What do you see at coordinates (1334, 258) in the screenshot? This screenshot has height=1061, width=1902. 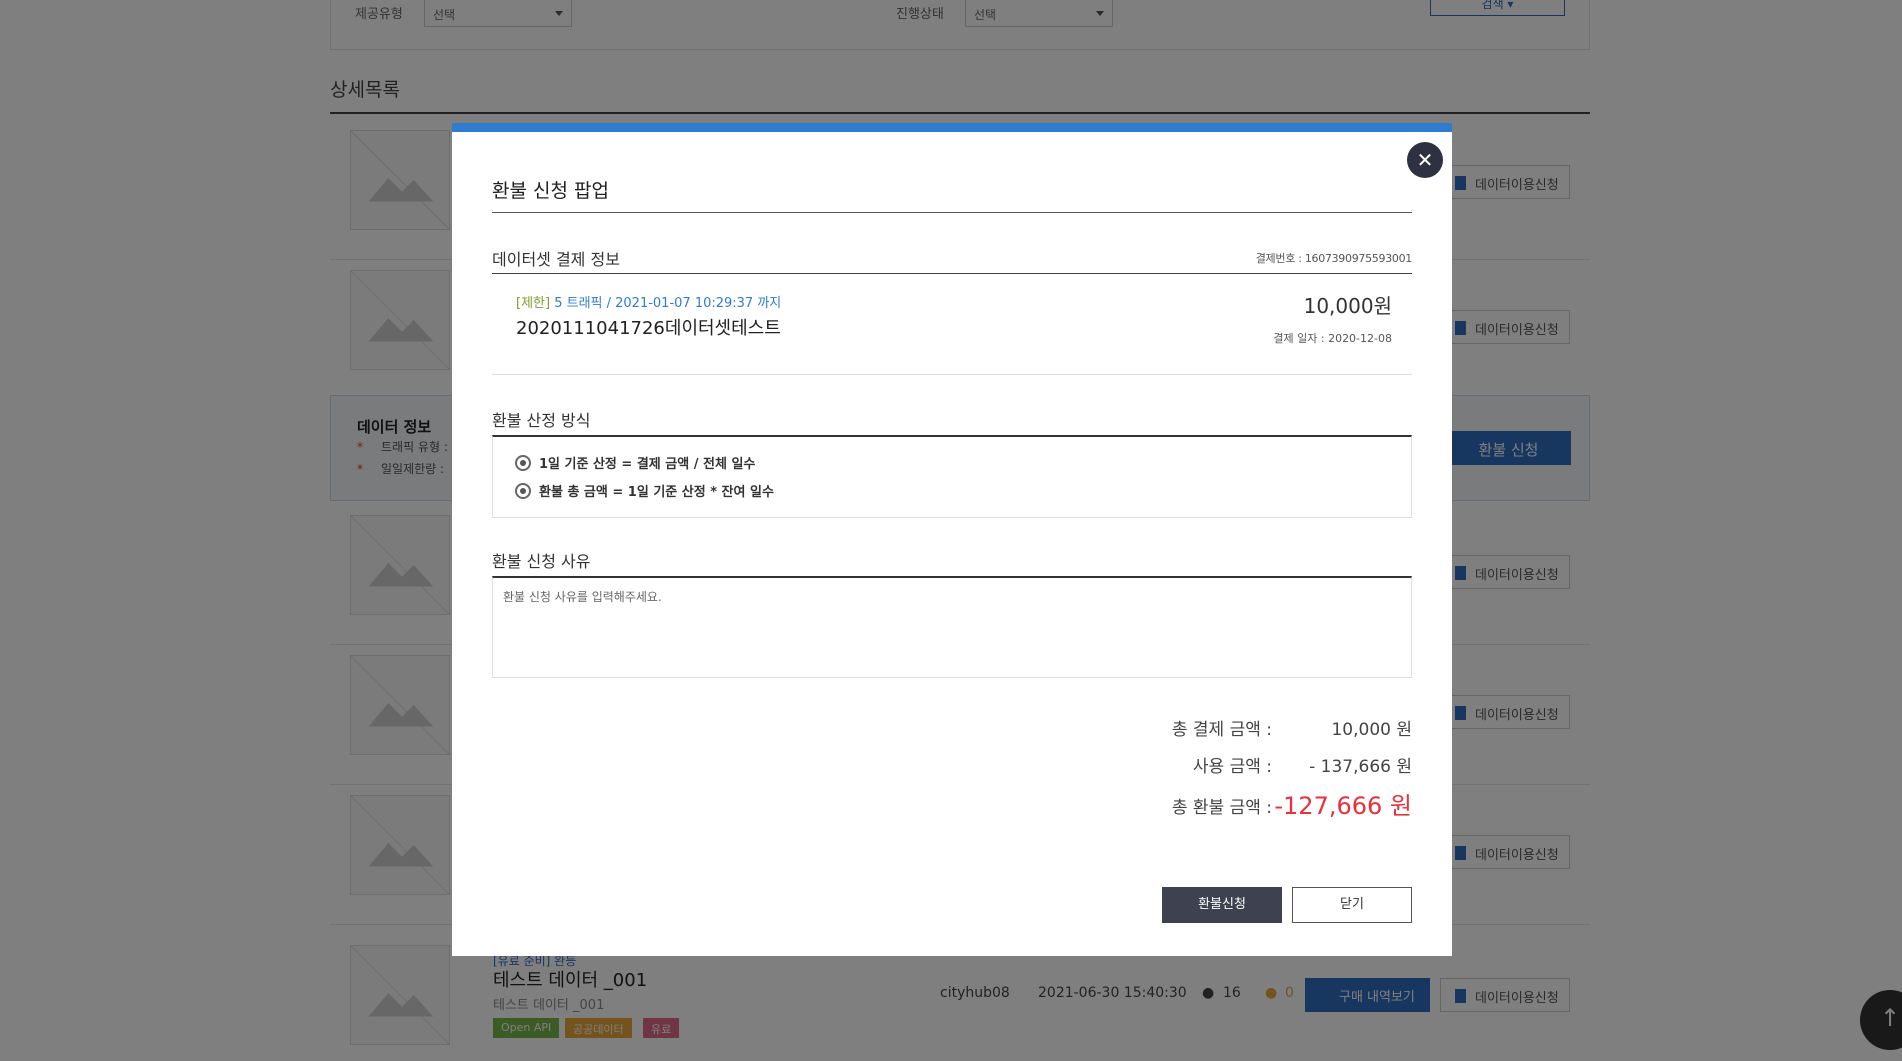 I see `payment-number: 결제번호 : 1607390975593001` at bounding box center [1334, 258].